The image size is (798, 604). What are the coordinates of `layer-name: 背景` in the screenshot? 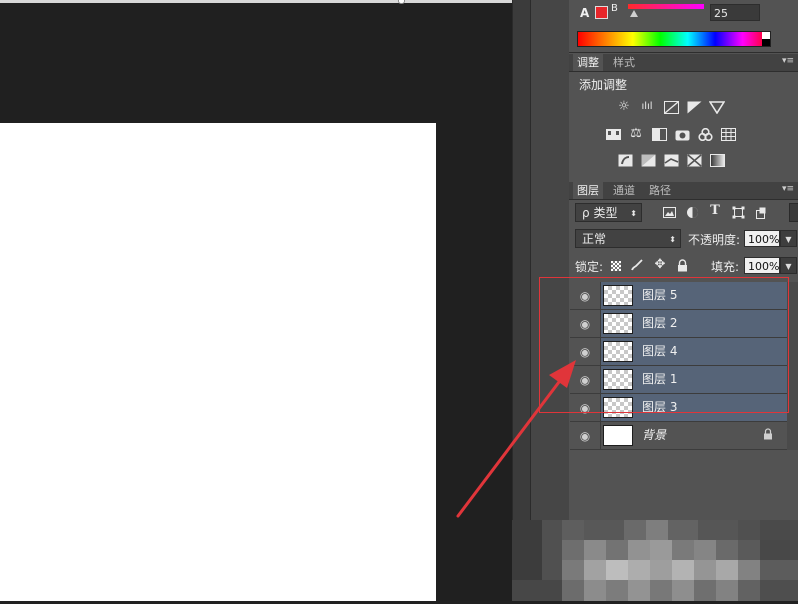 It's located at (654, 435).